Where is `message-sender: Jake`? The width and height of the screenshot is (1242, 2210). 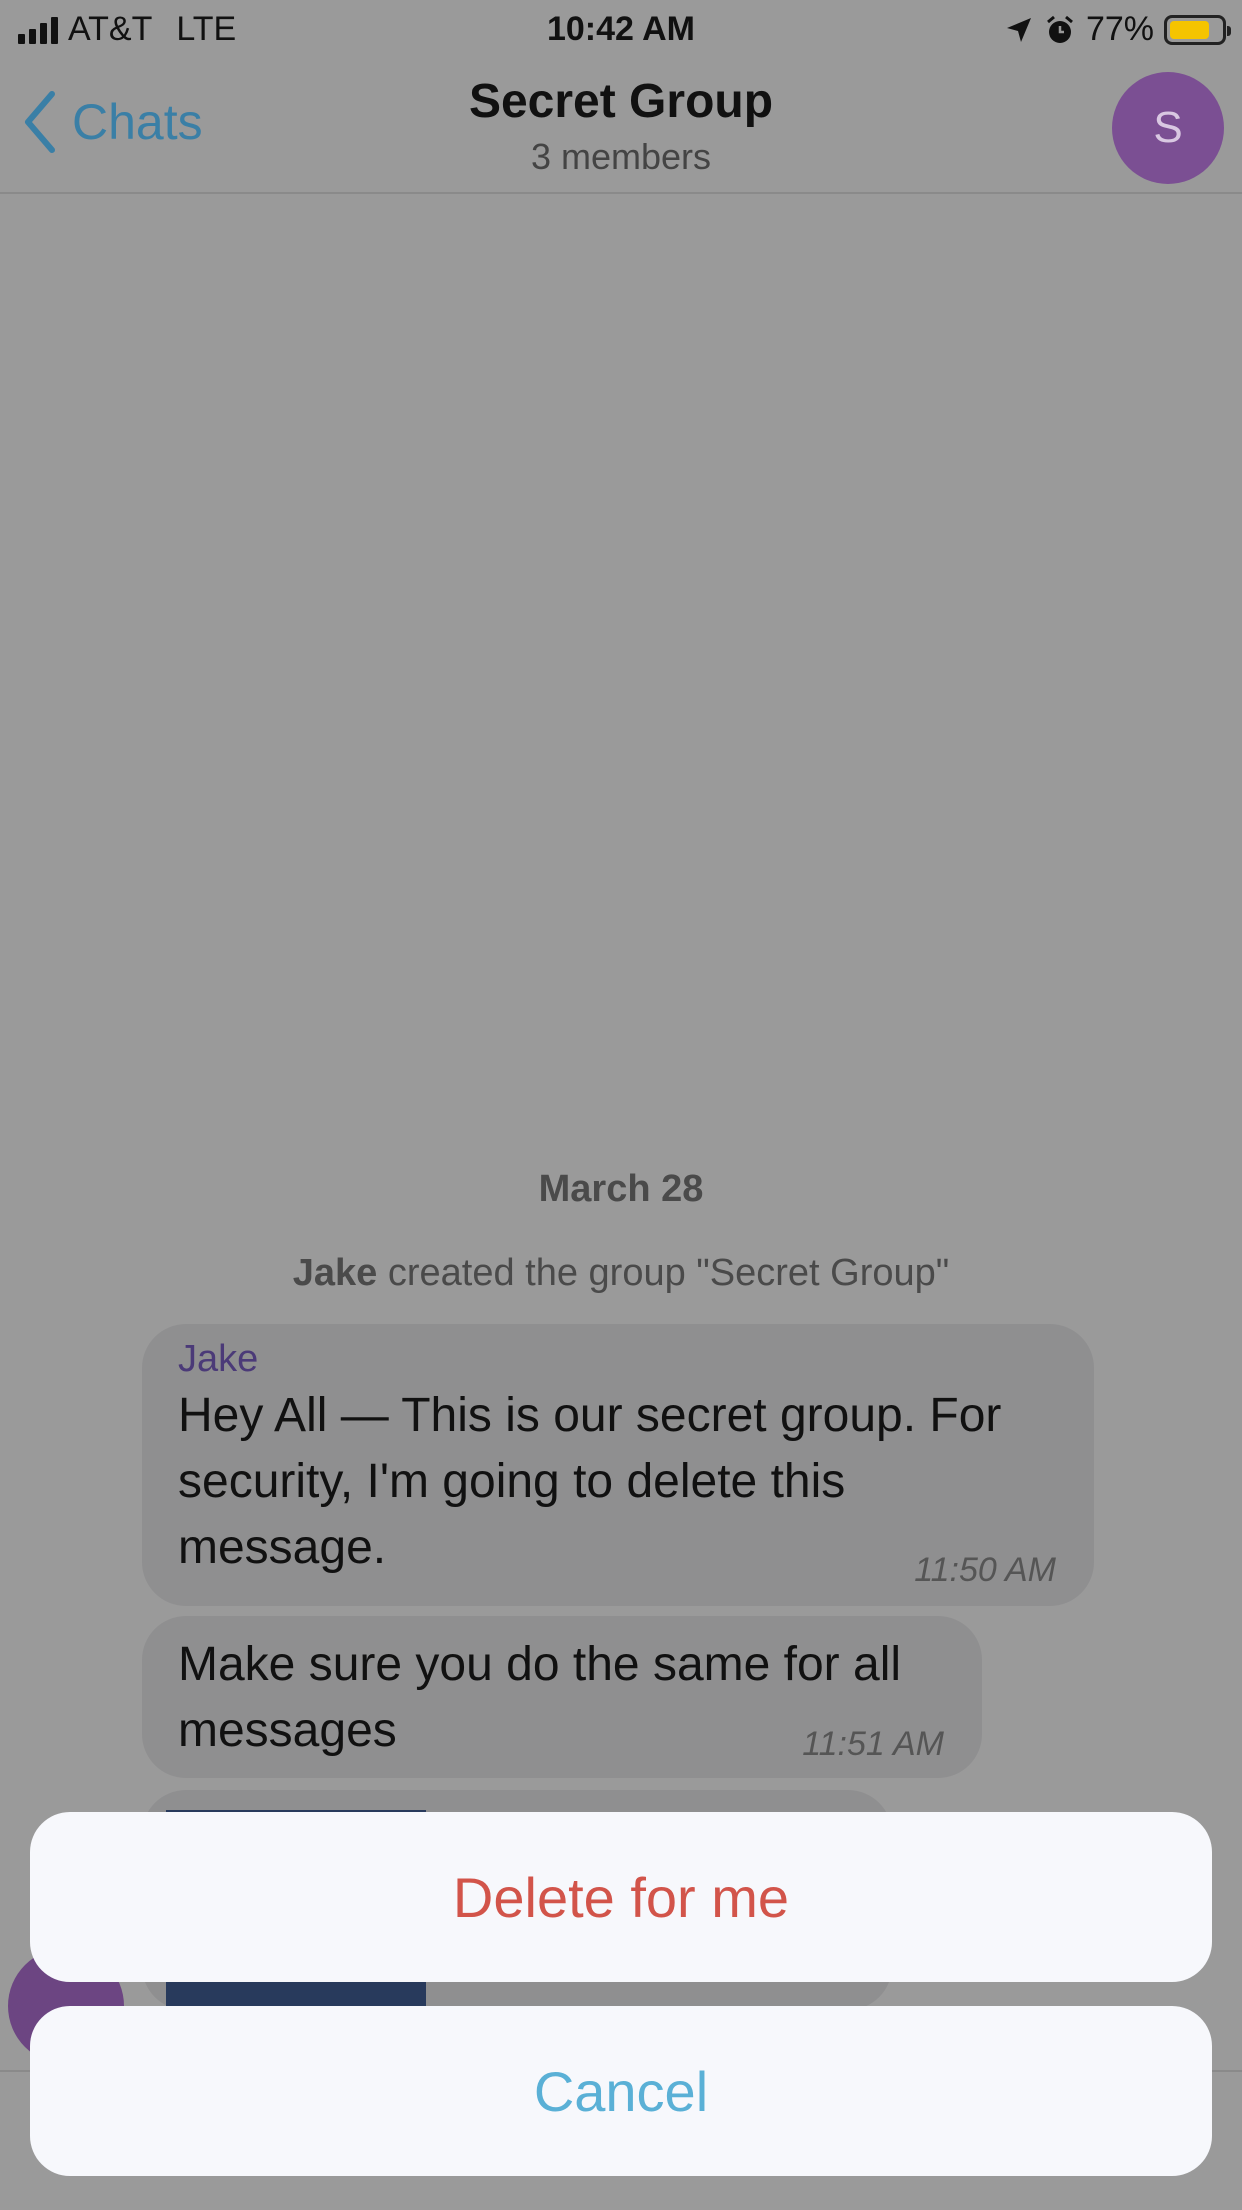
message-sender: Jake is located at coordinates (218, 1359).